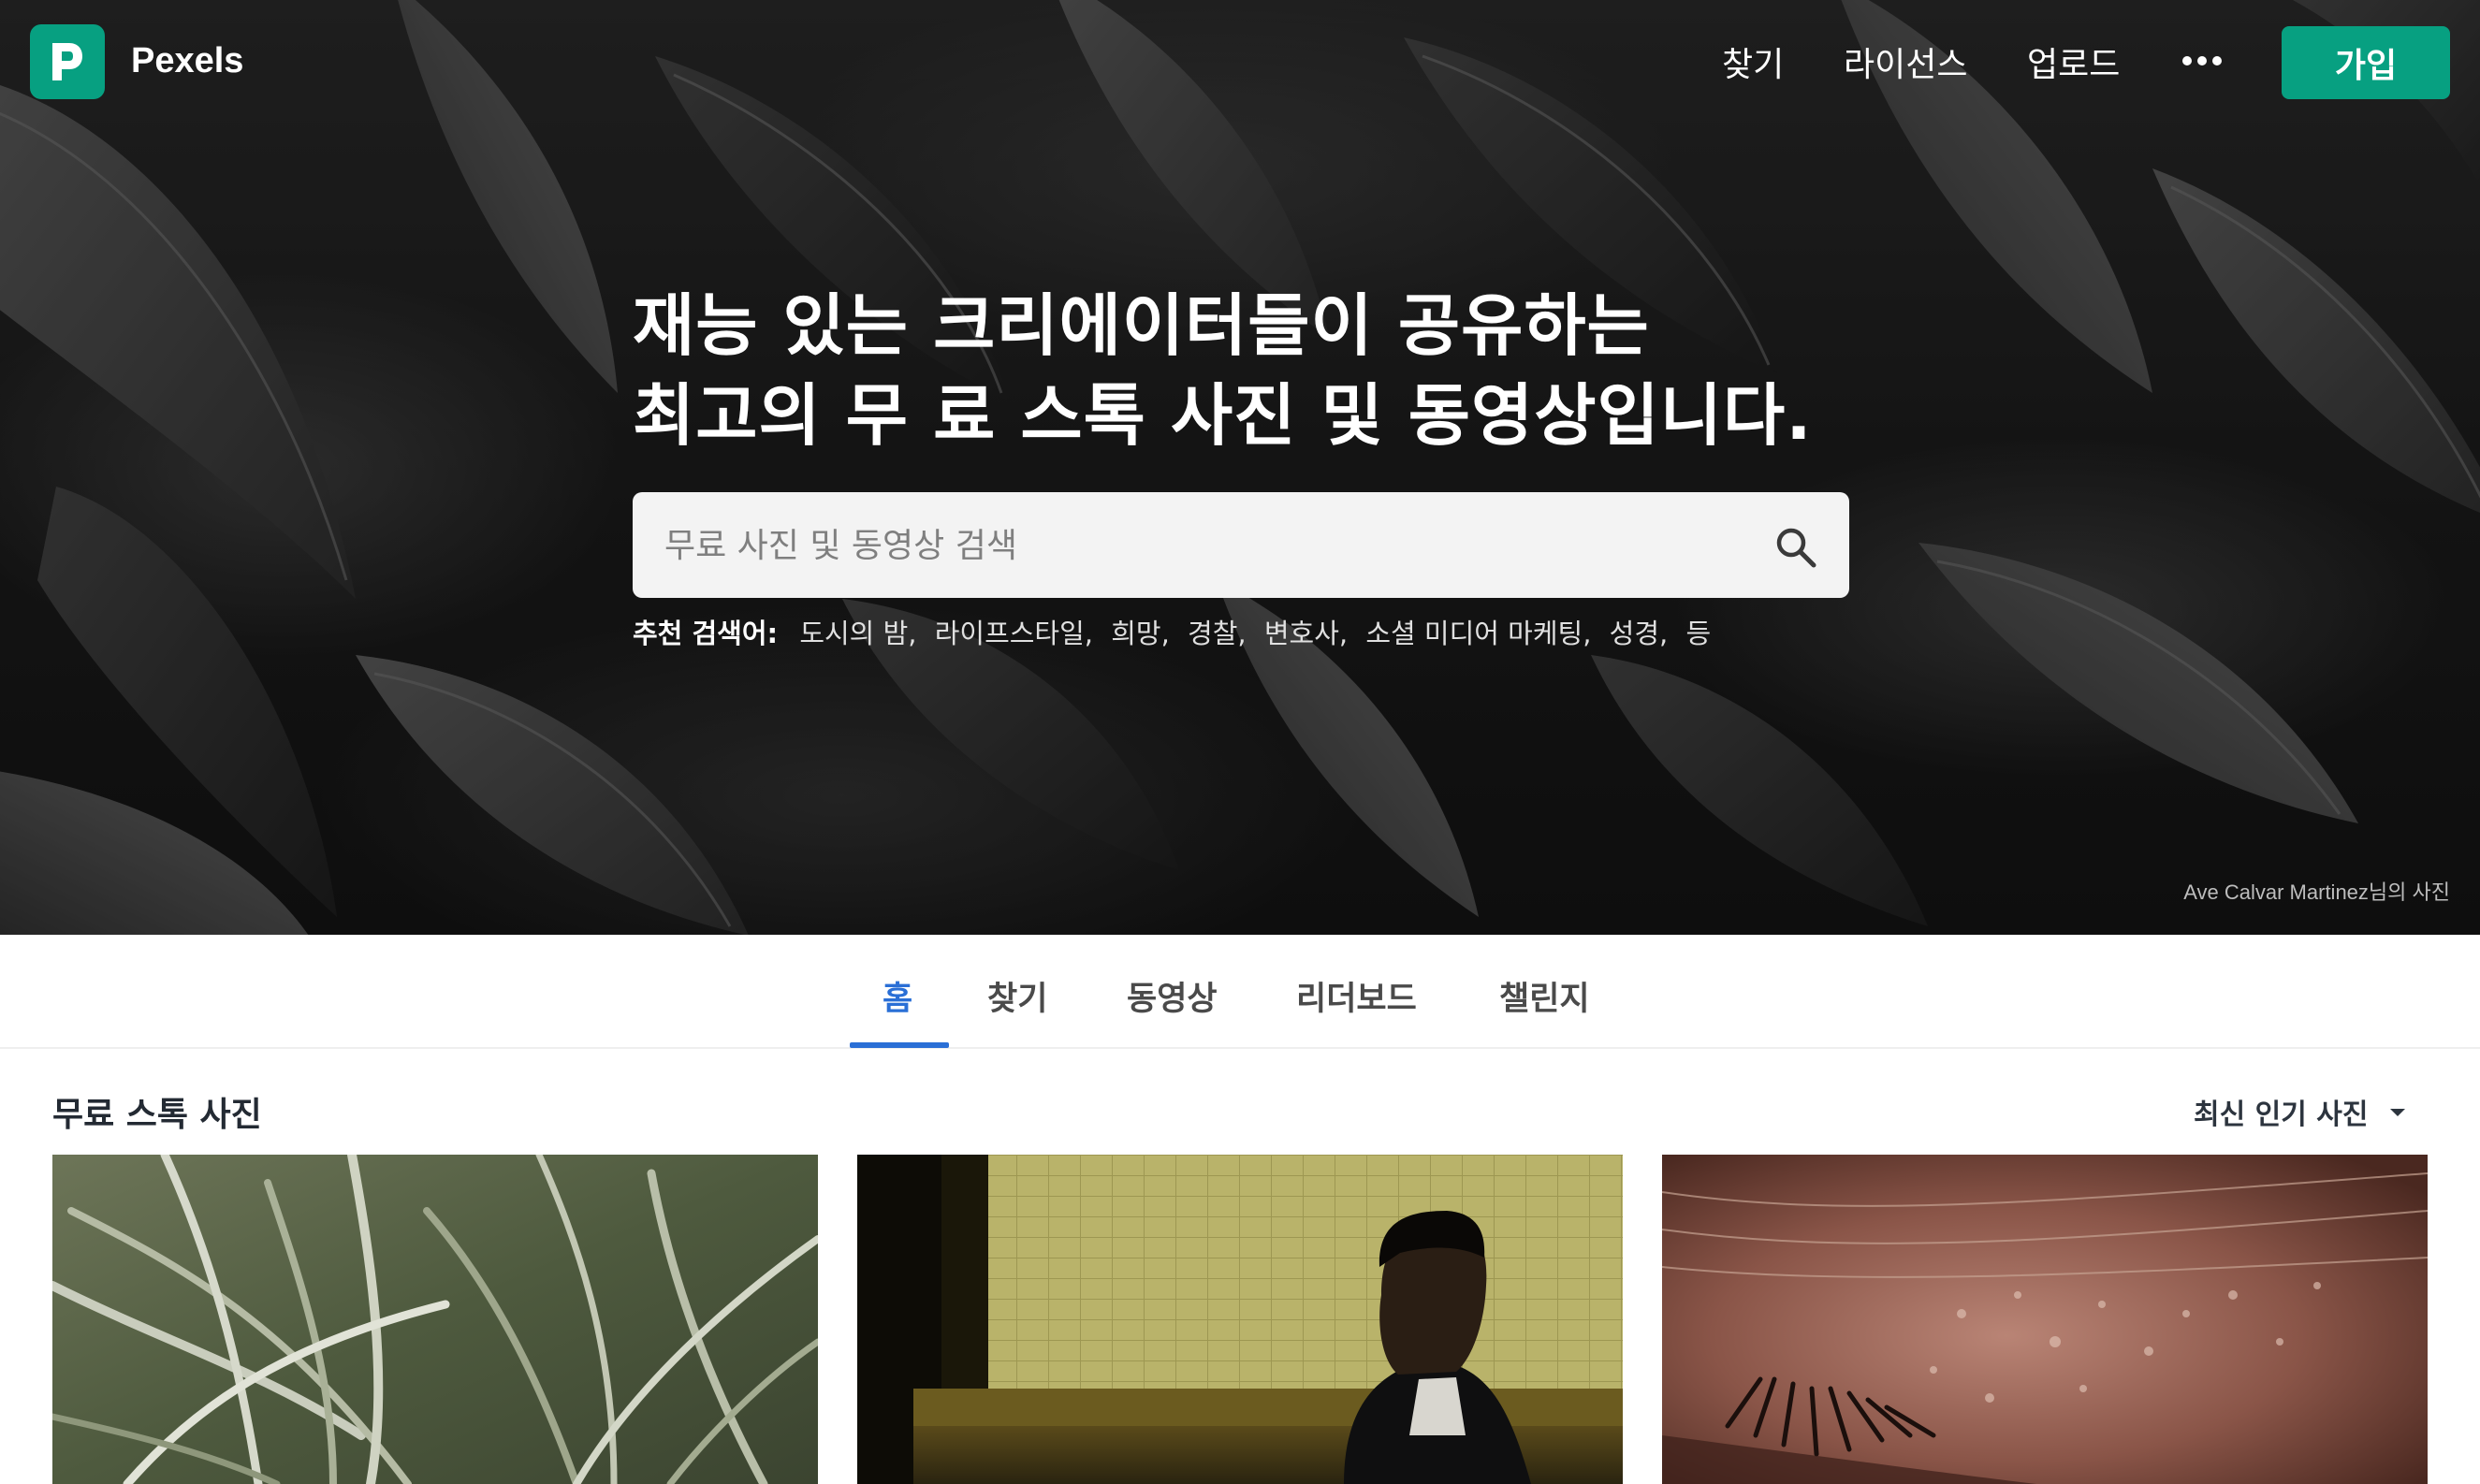 This screenshot has width=2480, height=1484. I want to click on section-title: 무료 스톡 사진, so click(157, 1115).